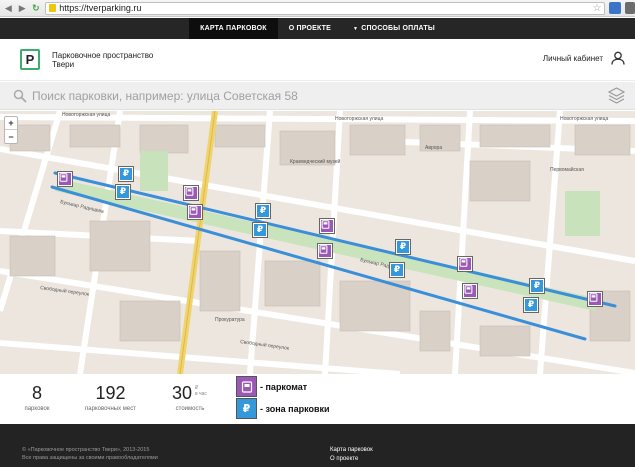  I want to click on parkings-count: 8, so click(36, 393).